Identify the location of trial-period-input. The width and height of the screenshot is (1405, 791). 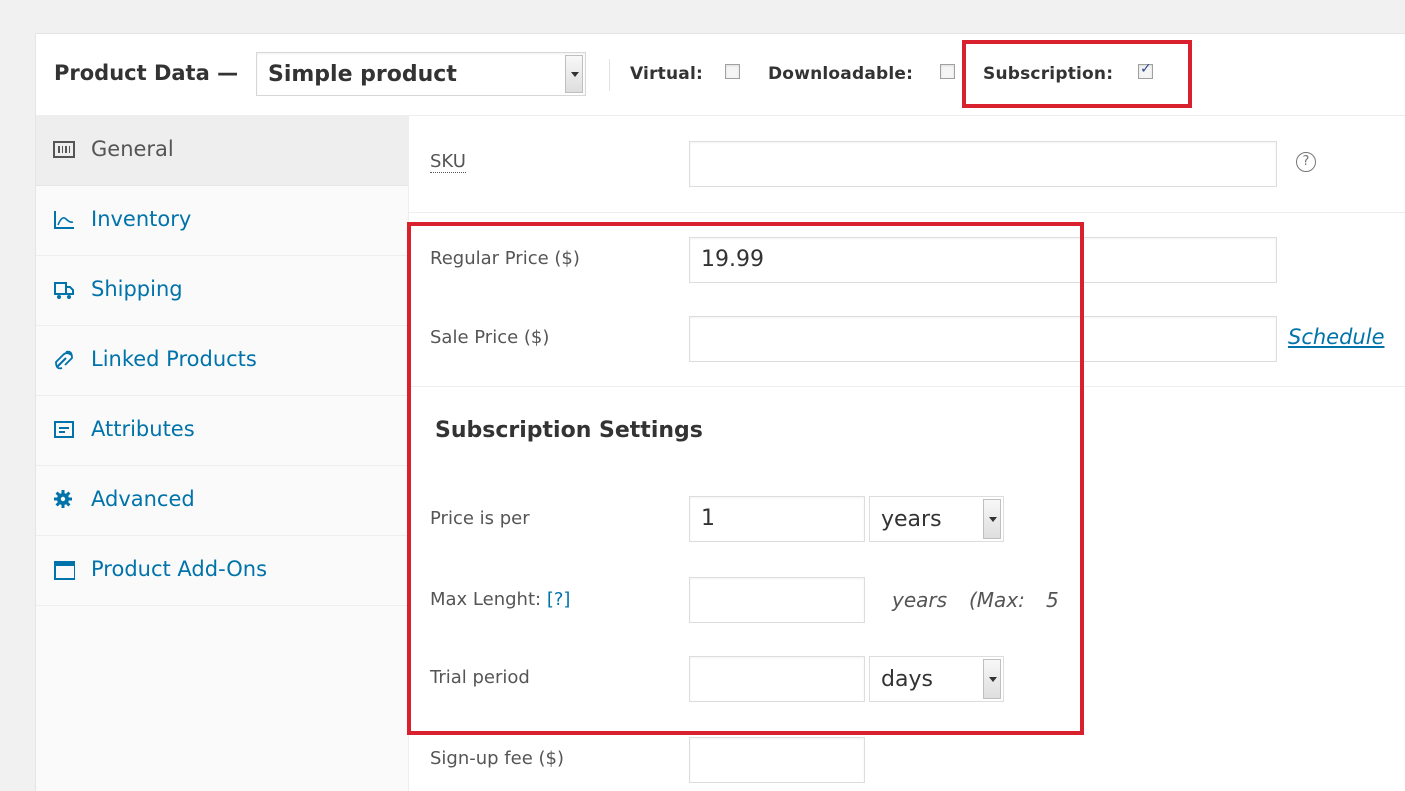
(777, 679).